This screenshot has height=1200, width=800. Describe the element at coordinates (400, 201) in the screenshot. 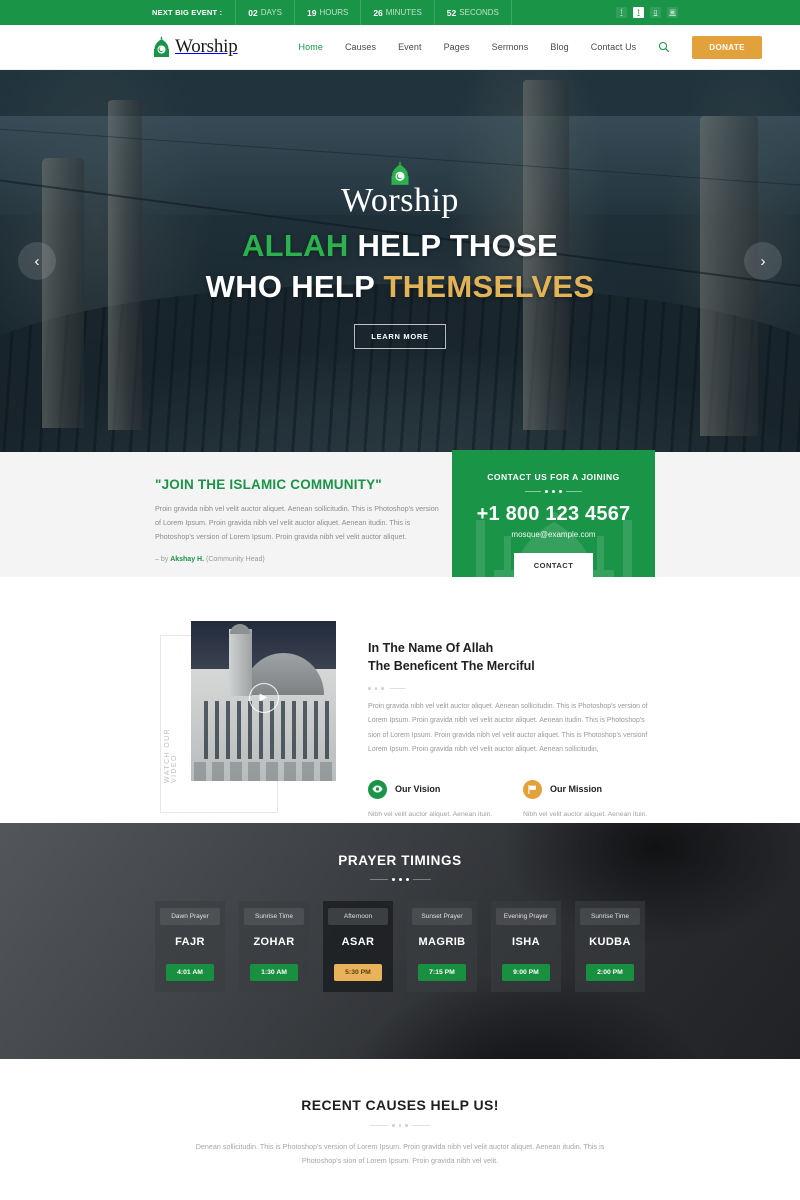

I see `hero-logo-text: Worship` at that location.